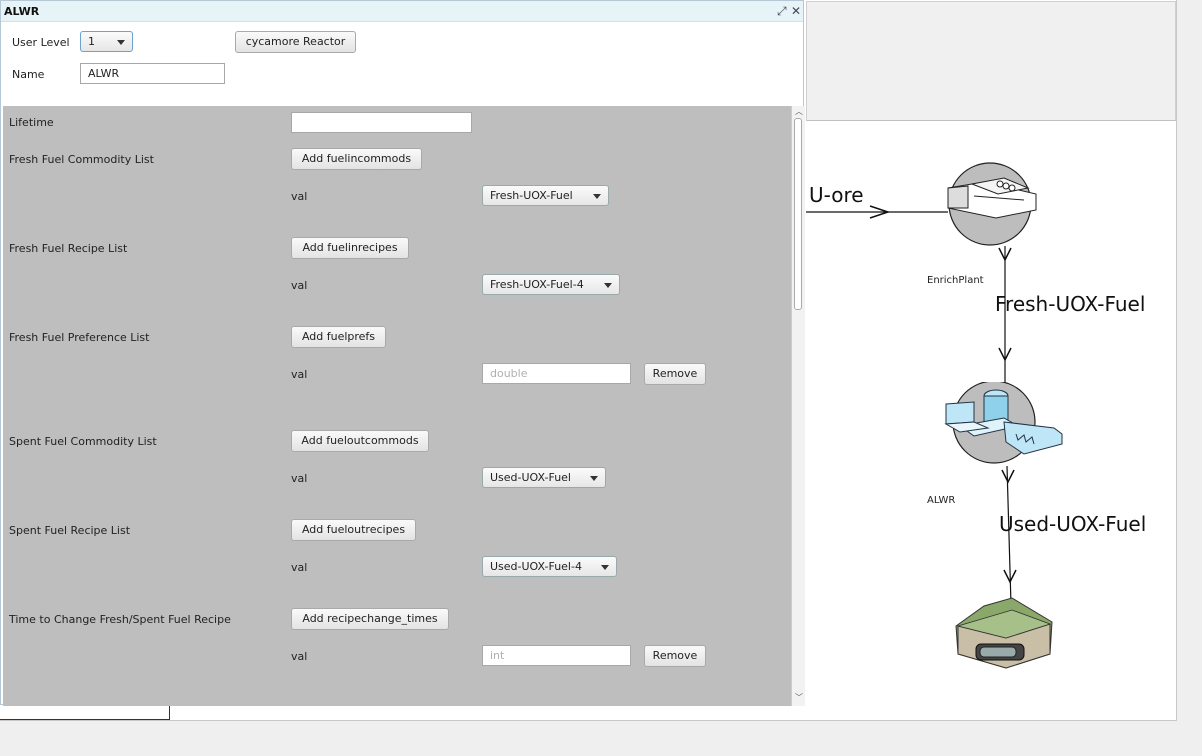 The height and width of the screenshot is (756, 1202). Describe the element at coordinates (796, 11) in the screenshot. I see `close-icon: ✕` at that location.